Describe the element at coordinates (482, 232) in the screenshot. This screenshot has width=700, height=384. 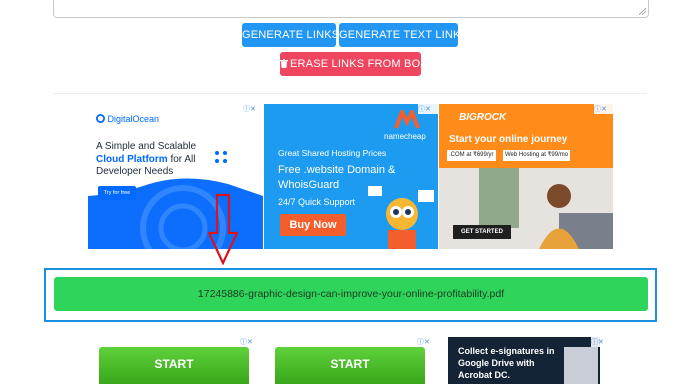
I see `get-started-button: GET STARTED` at that location.